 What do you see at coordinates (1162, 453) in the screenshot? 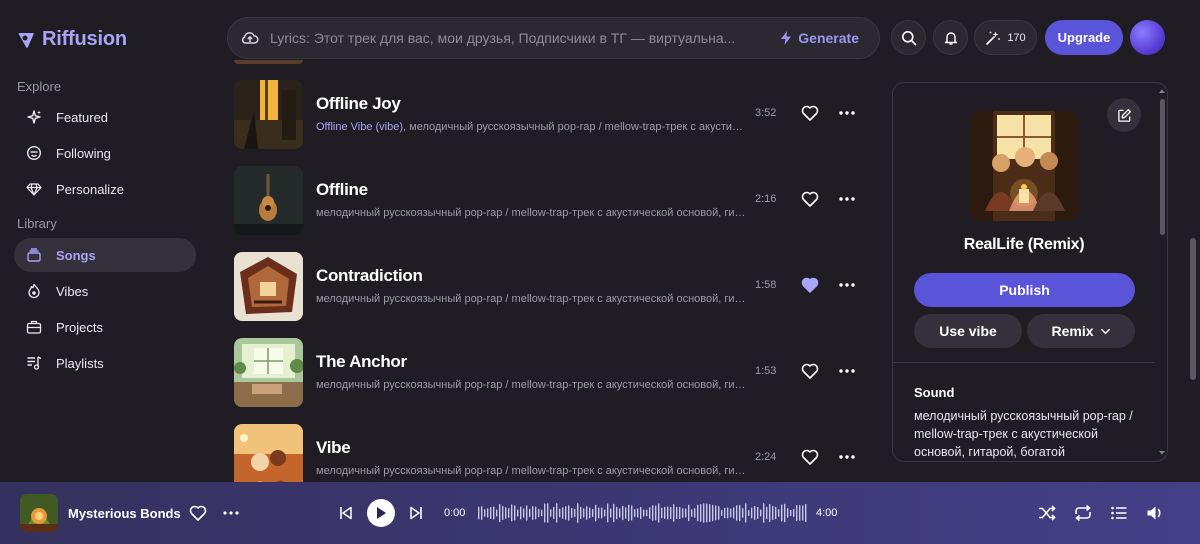
I see `scroll-down-icon` at bounding box center [1162, 453].